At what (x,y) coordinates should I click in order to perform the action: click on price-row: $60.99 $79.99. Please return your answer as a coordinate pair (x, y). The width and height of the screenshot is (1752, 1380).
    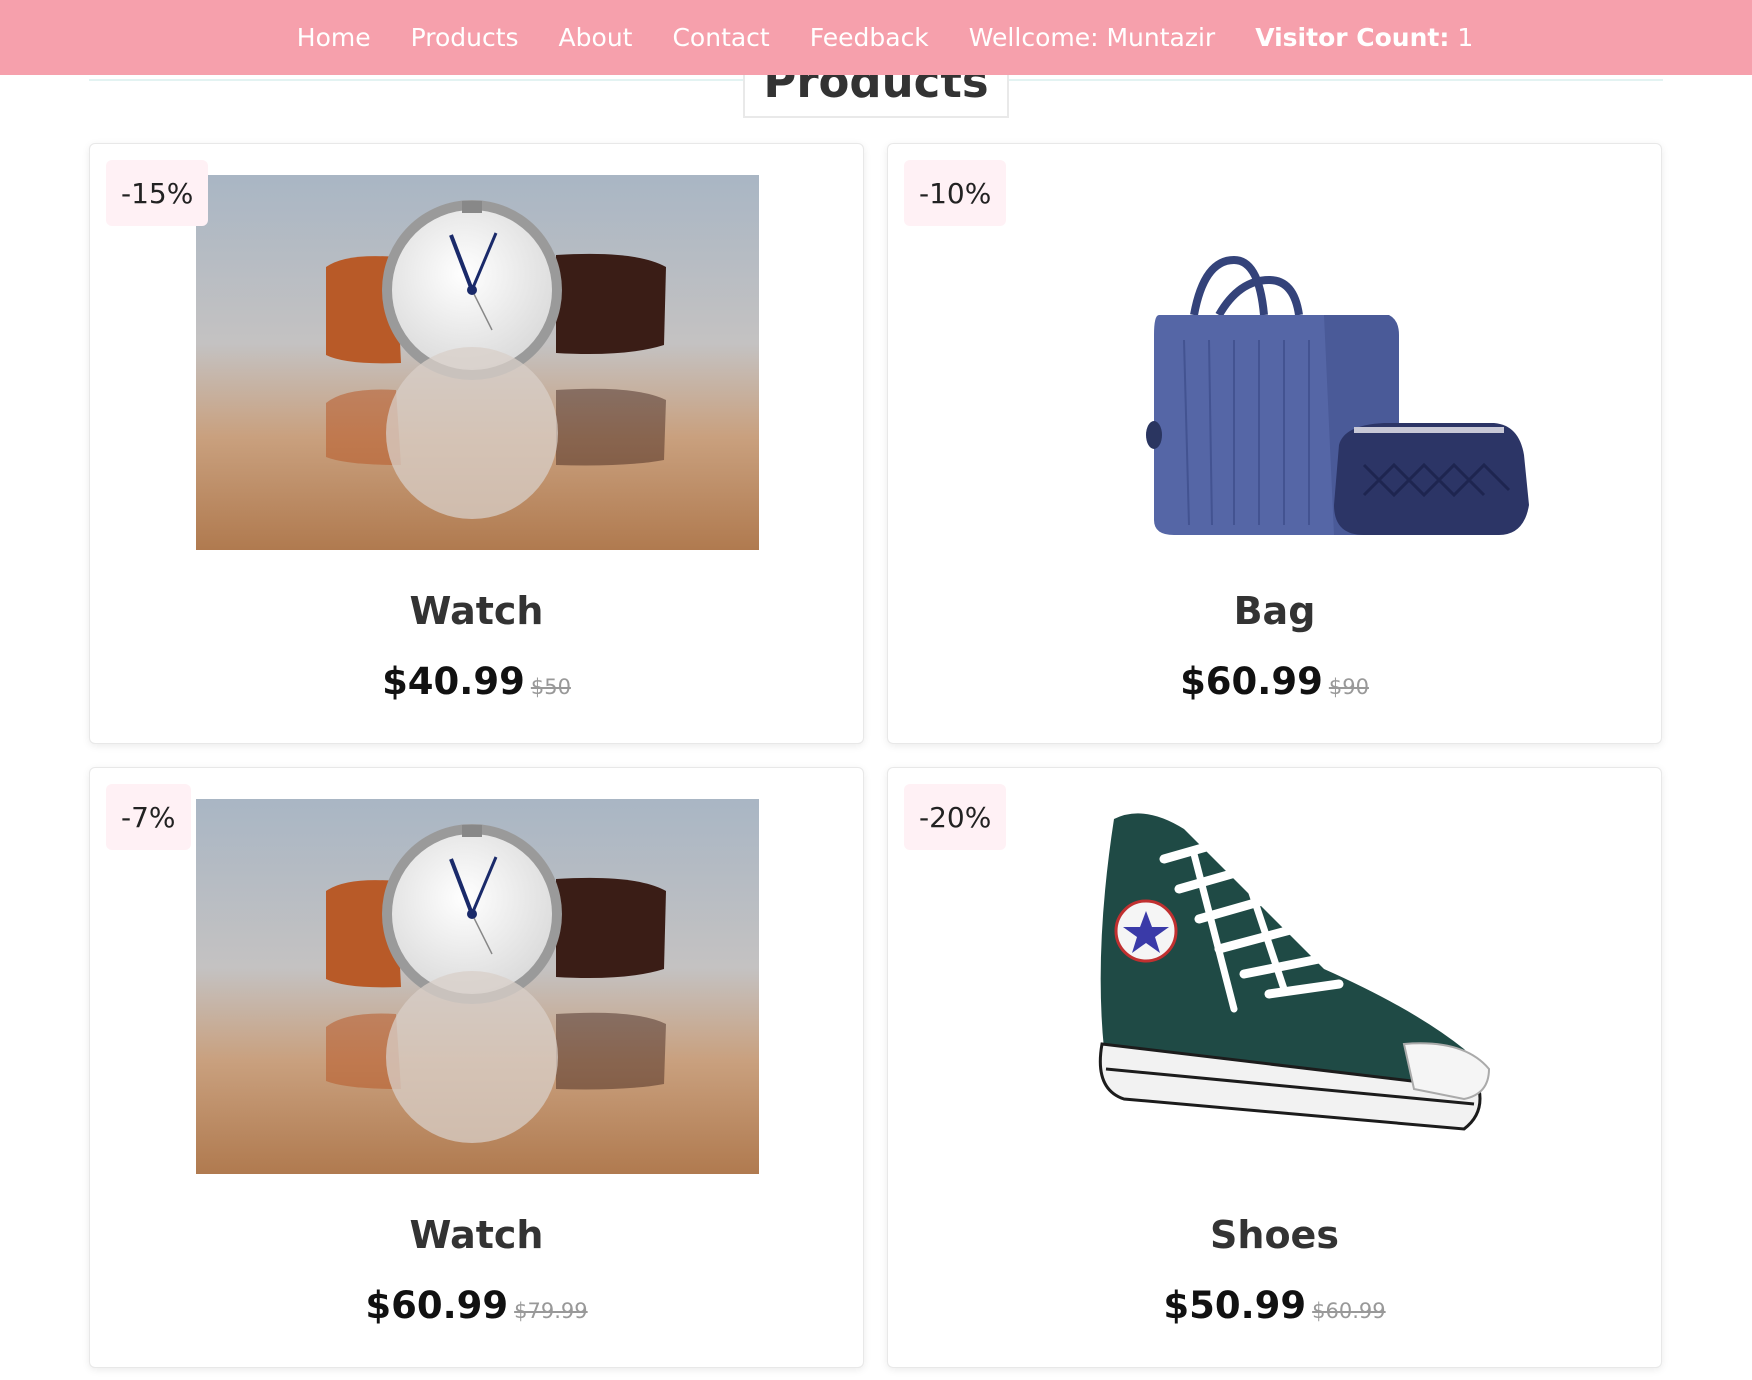
    Looking at the image, I should click on (476, 1305).